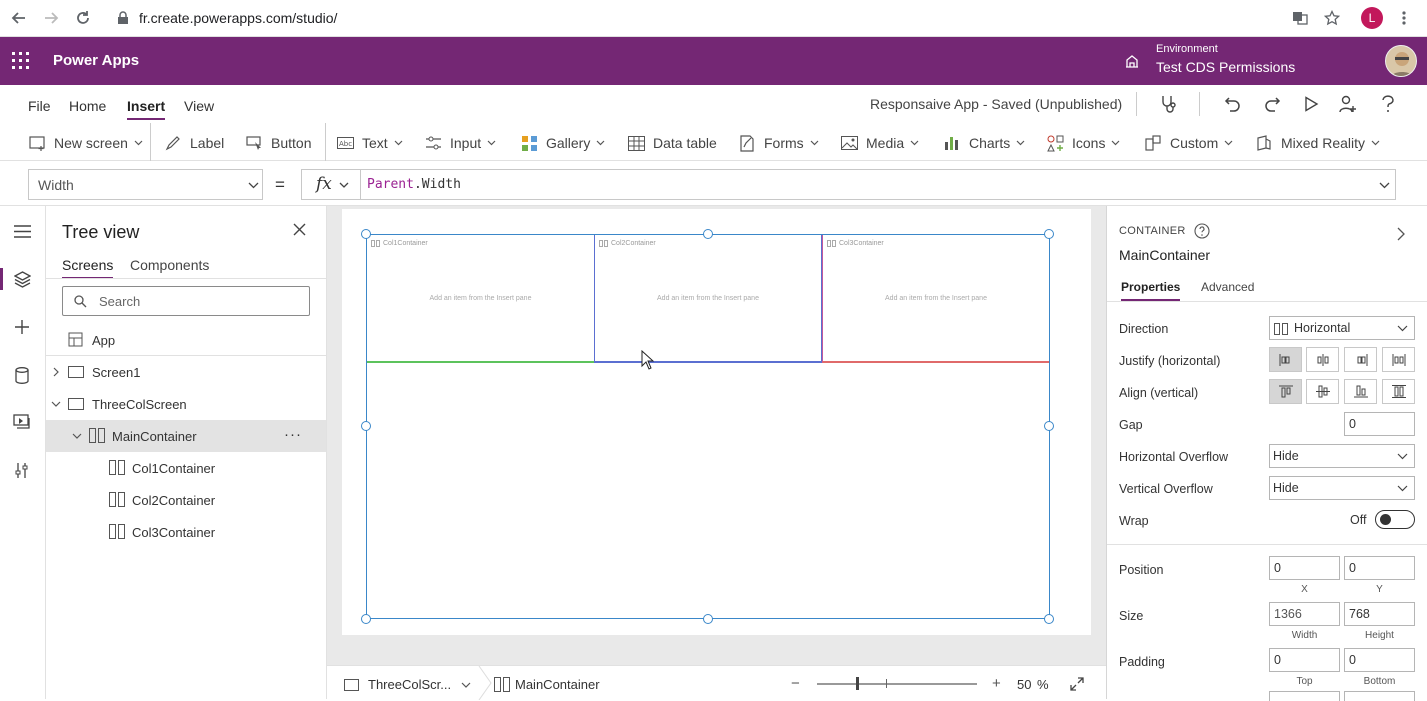 This screenshot has height=701, width=1427. Describe the element at coordinates (1077, 684) in the screenshot. I see `fit-to-window-icon` at that location.